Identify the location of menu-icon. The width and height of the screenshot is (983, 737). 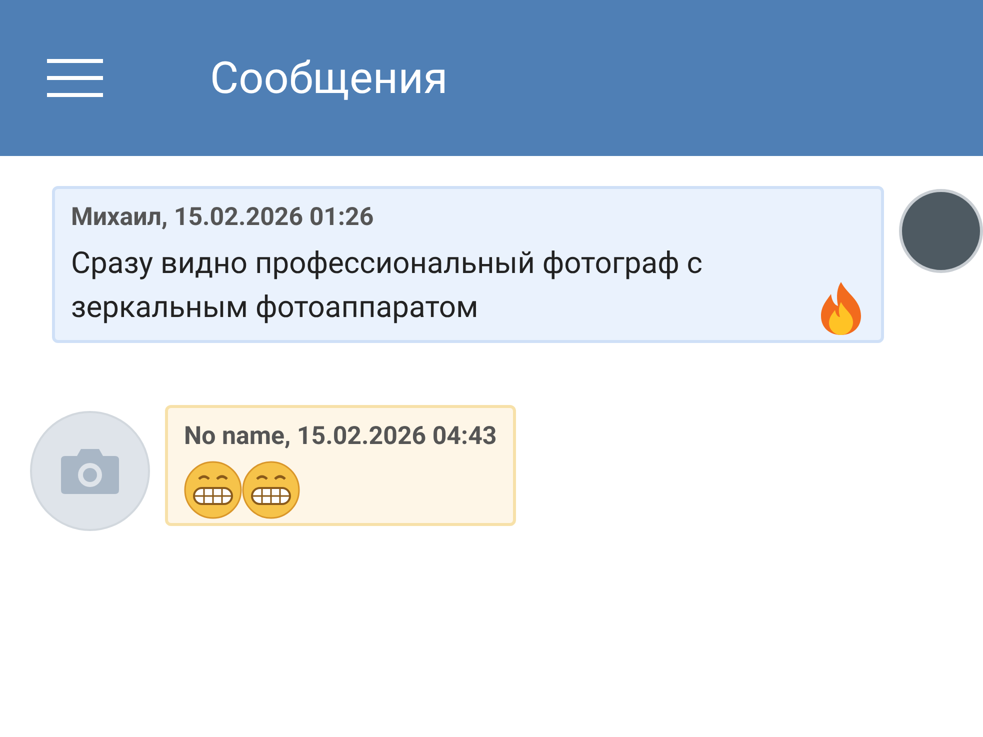
(75, 78).